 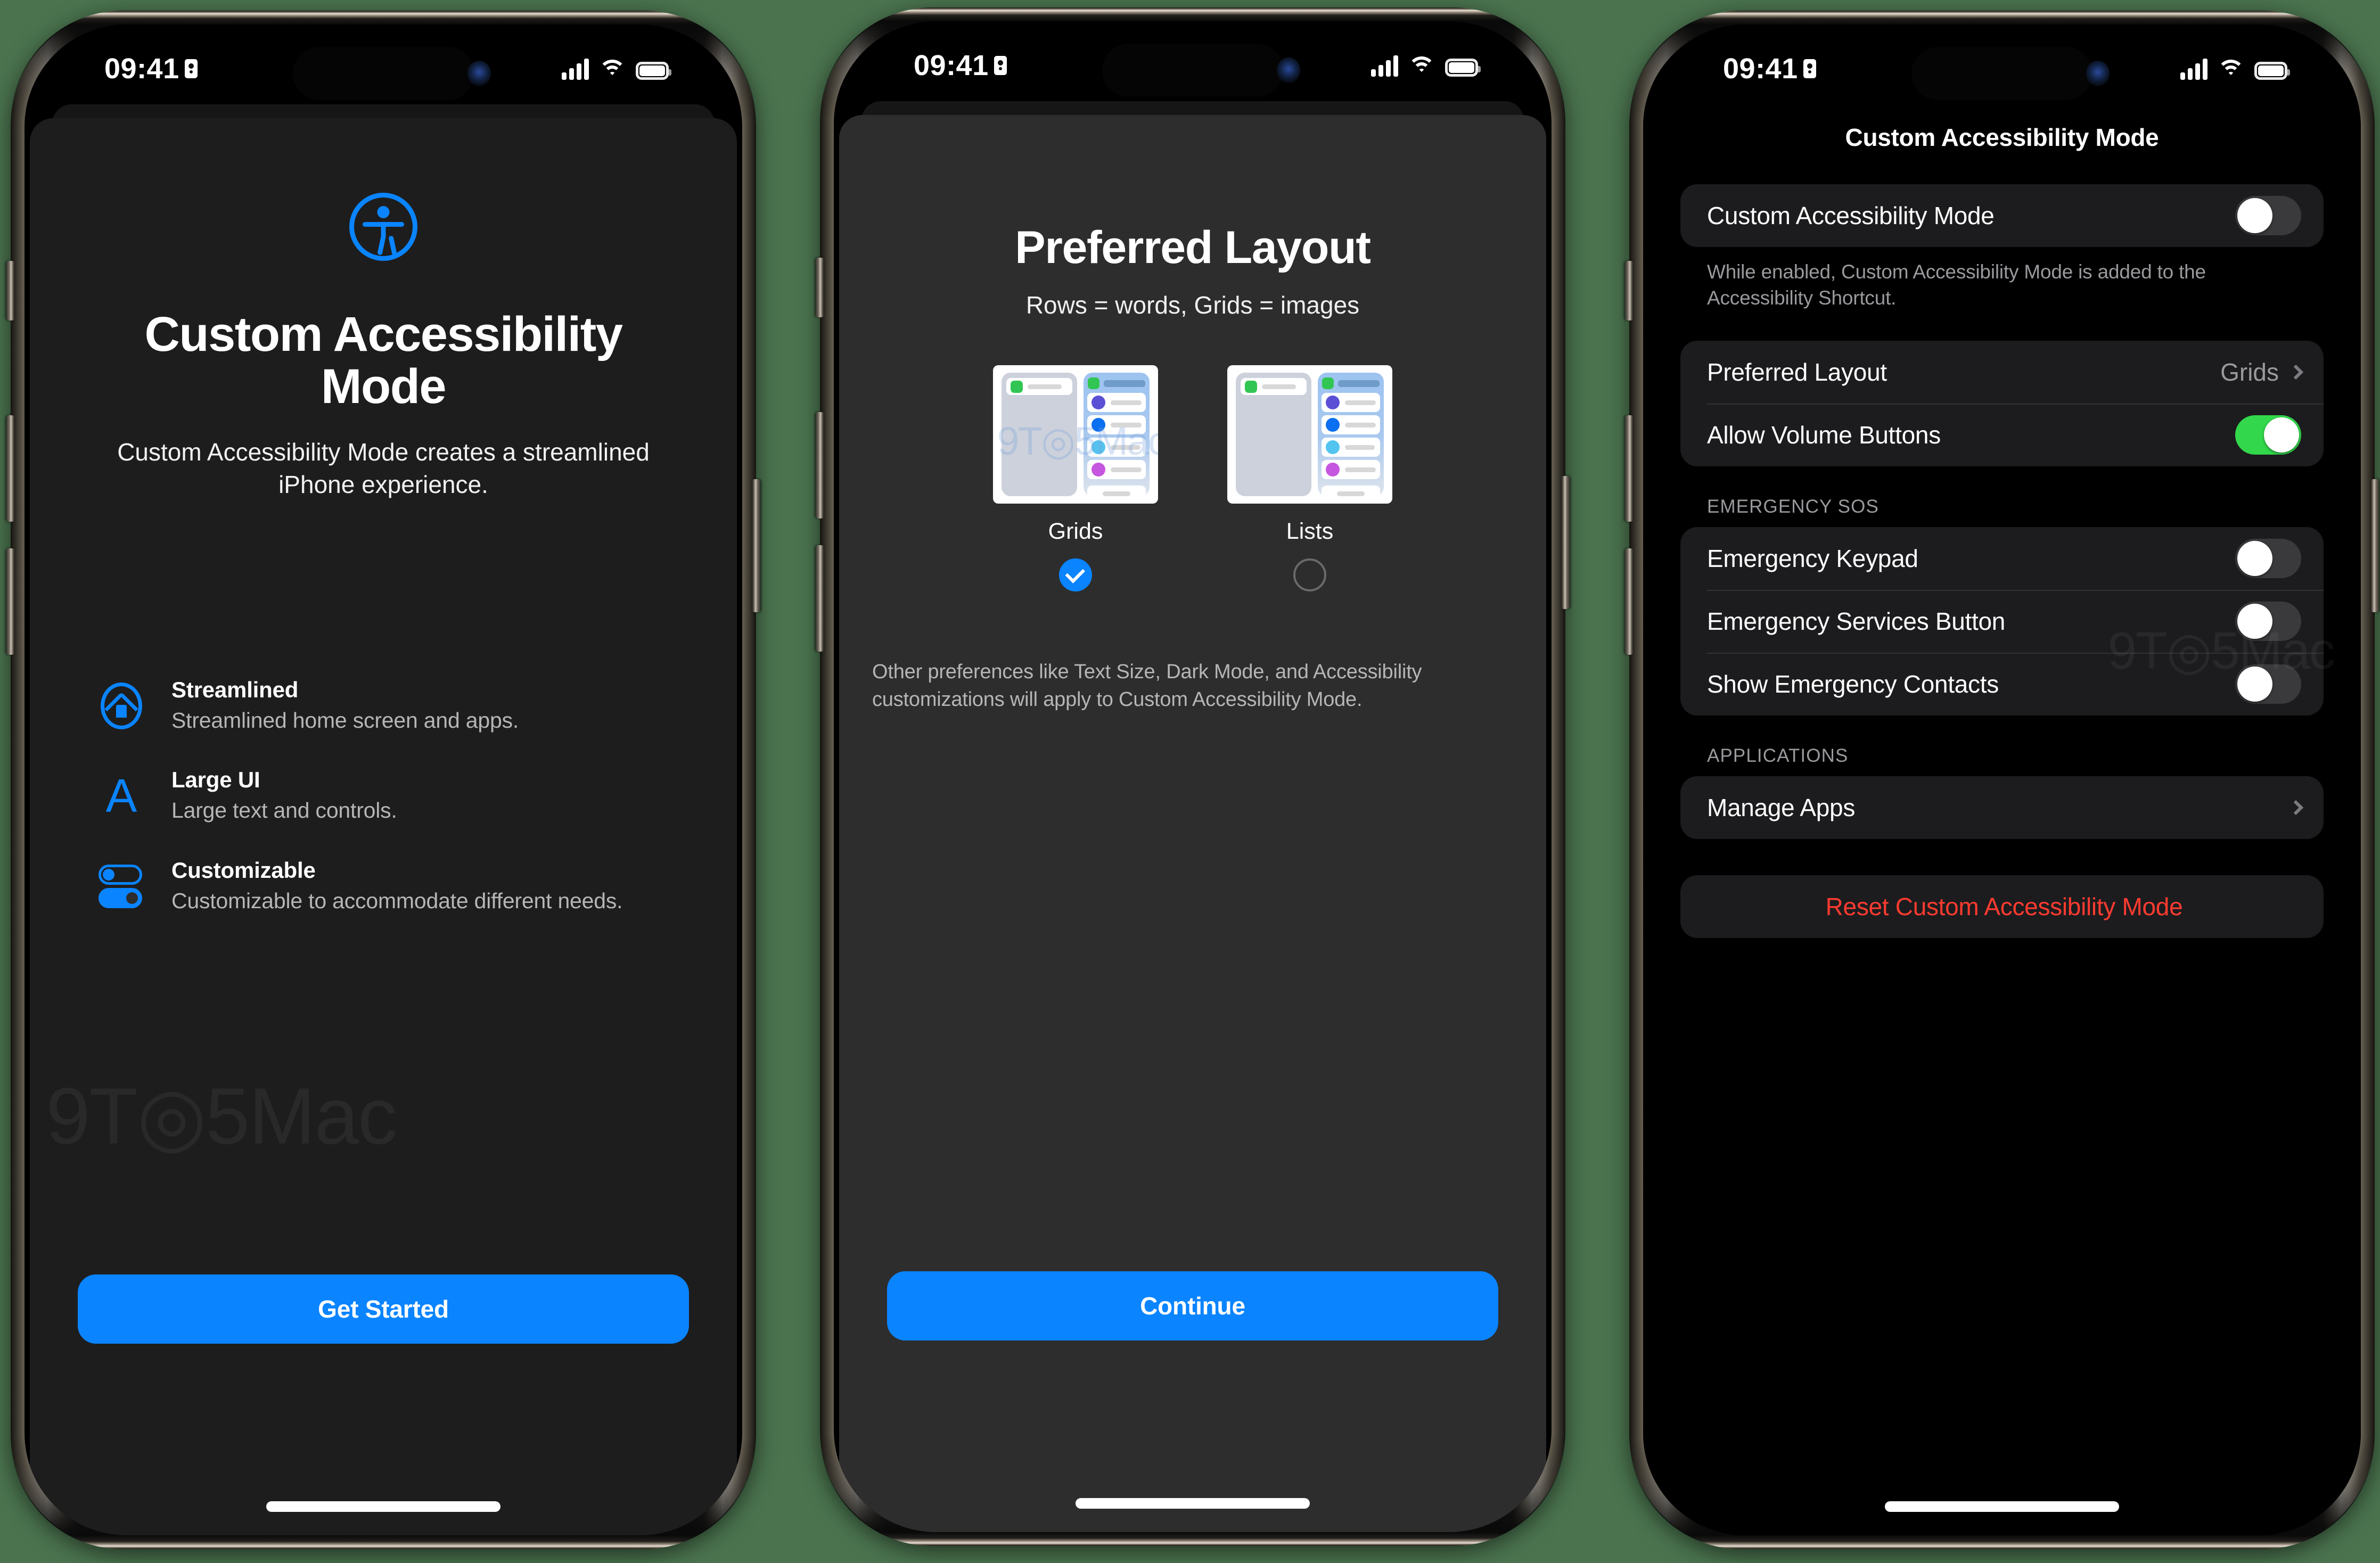 What do you see at coordinates (1797, 372) in the screenshot?
I see `row-label: Preferred Layout` at bounding box center [1797, 372].